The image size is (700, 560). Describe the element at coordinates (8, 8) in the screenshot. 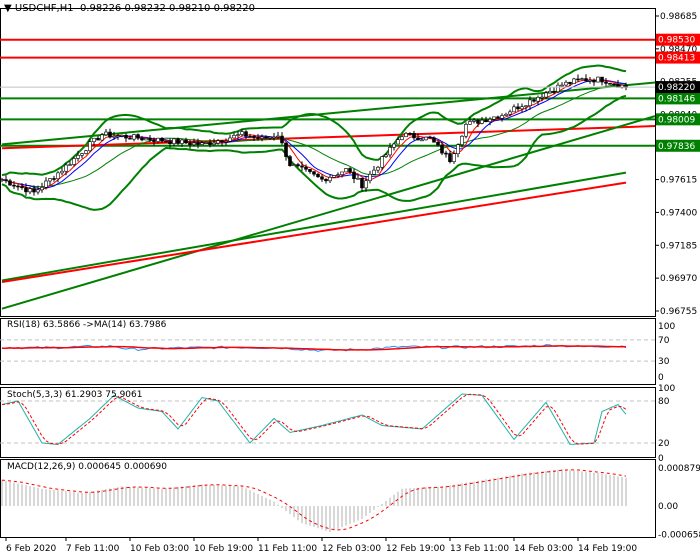

I see `collapse-triangle-icon: ▼` at that location.